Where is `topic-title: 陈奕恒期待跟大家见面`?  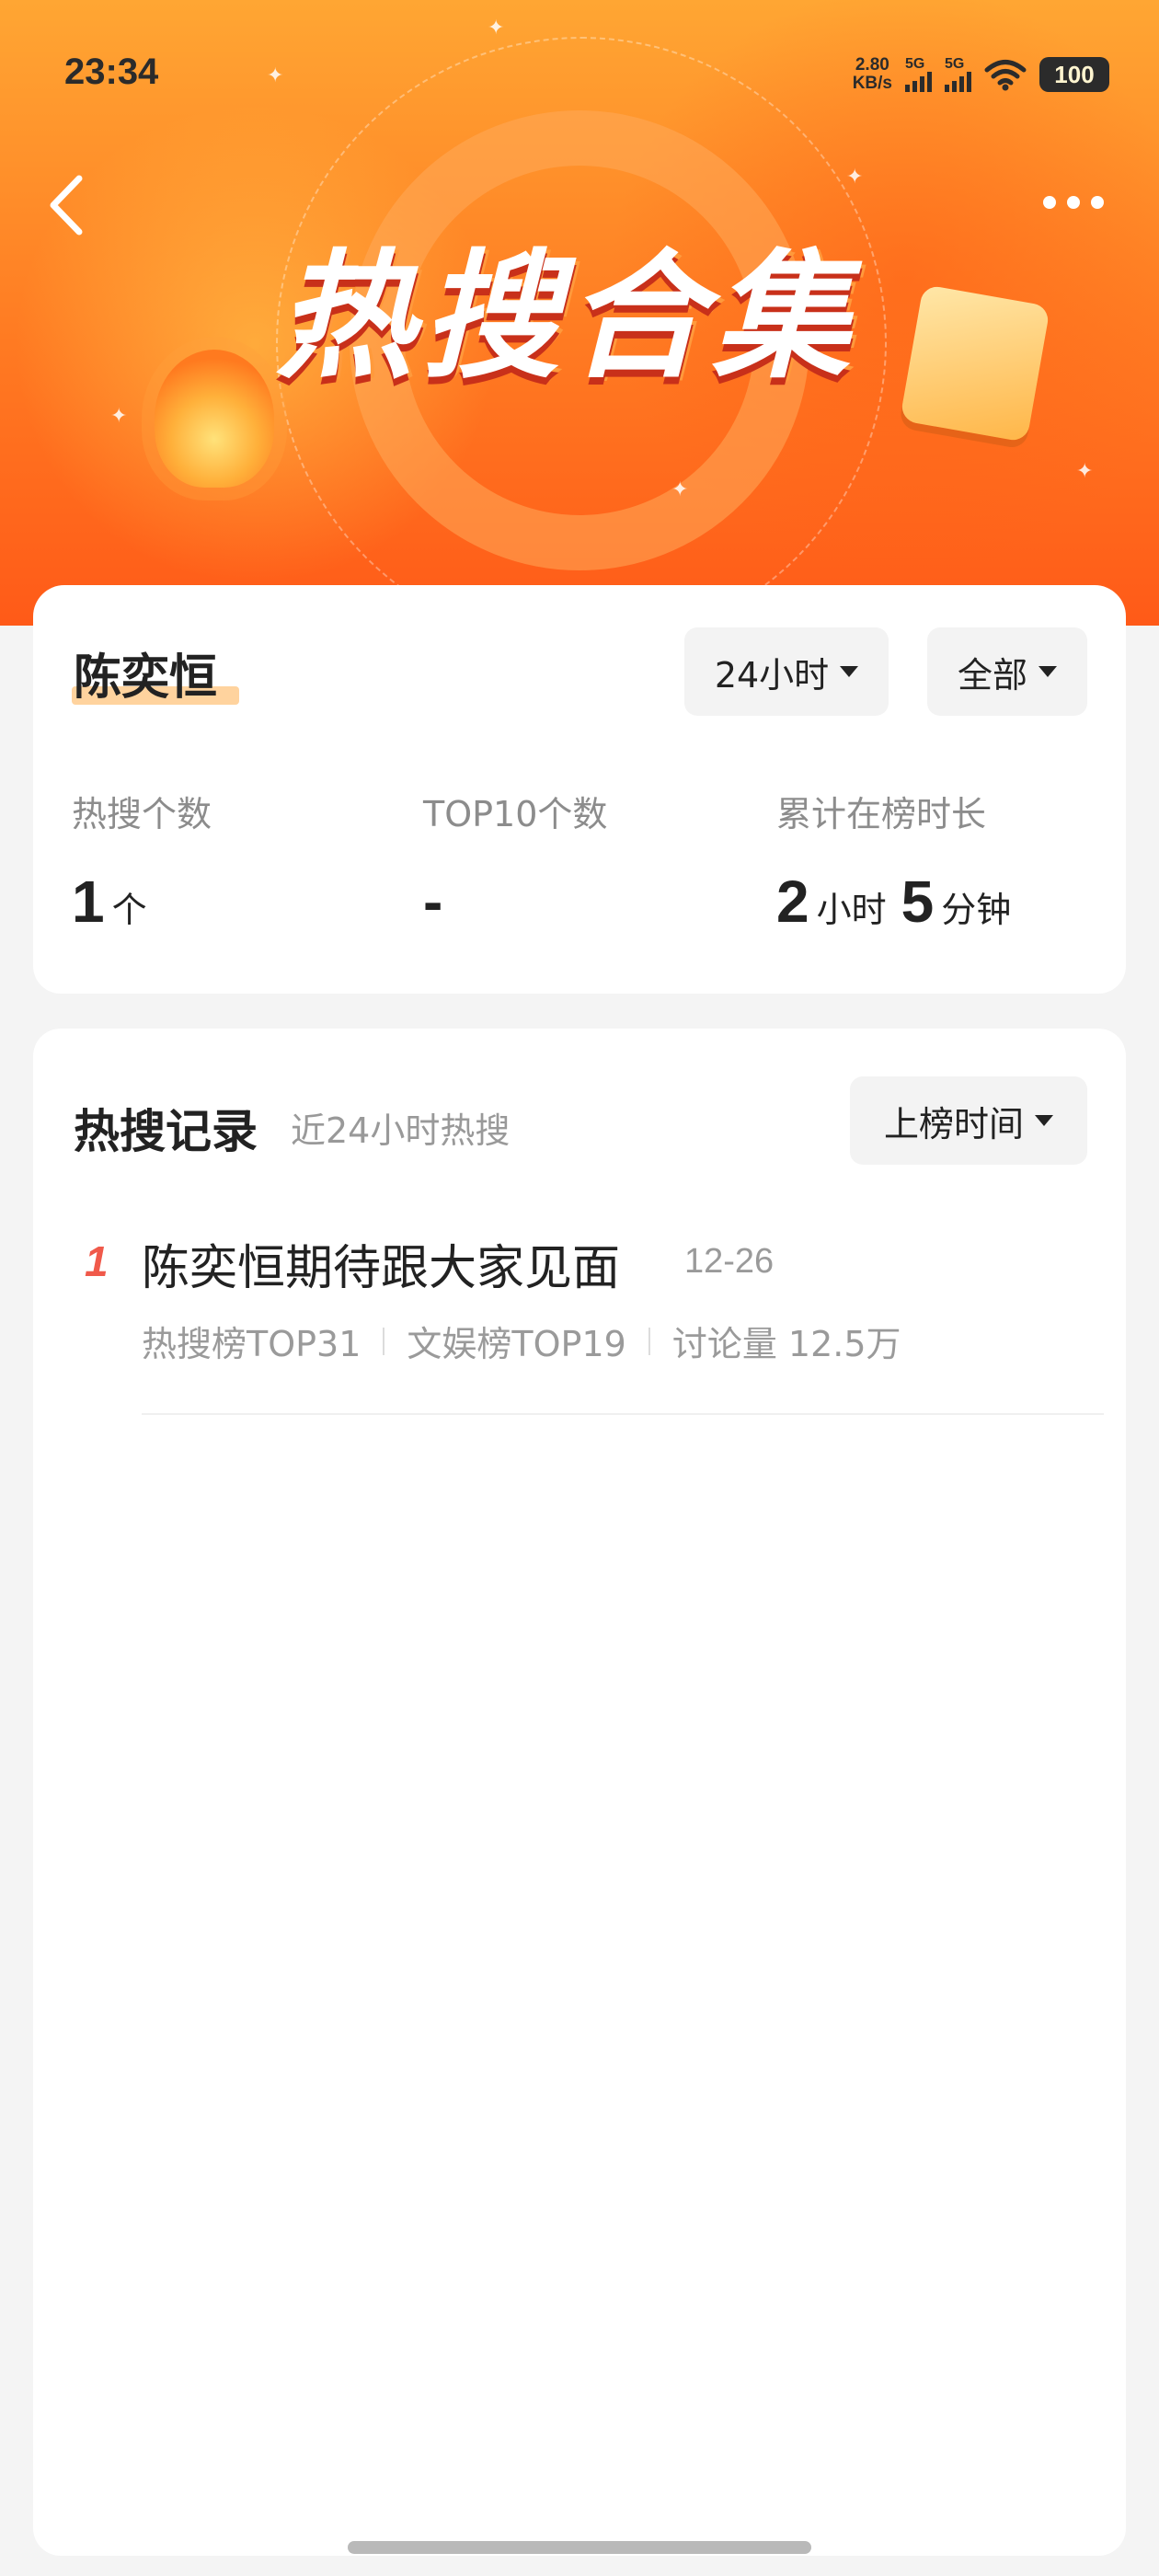 topic-title: 陈奕恒期待跟大家见面 is located at coordinates (381, 1263).